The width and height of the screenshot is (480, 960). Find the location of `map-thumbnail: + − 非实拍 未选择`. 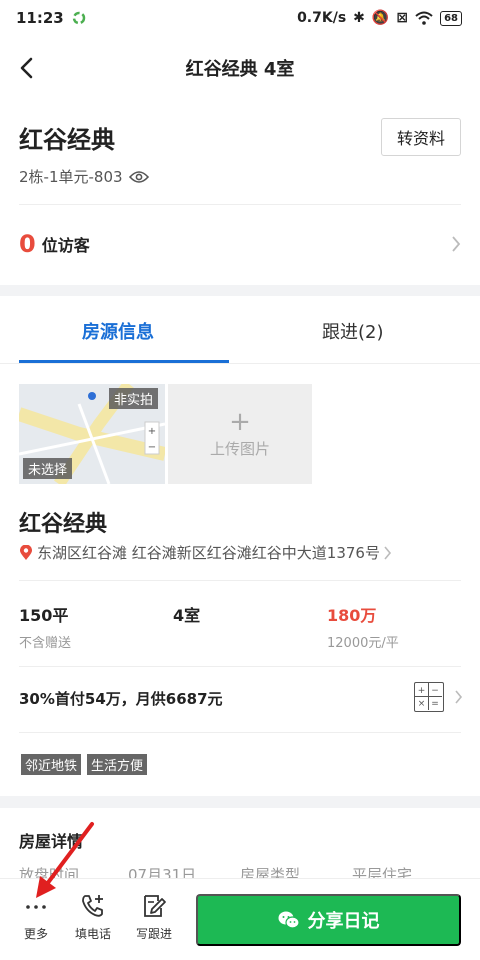

map-thumbnail: + − 非实拍 未选择 is located at coordinates (92, 434).